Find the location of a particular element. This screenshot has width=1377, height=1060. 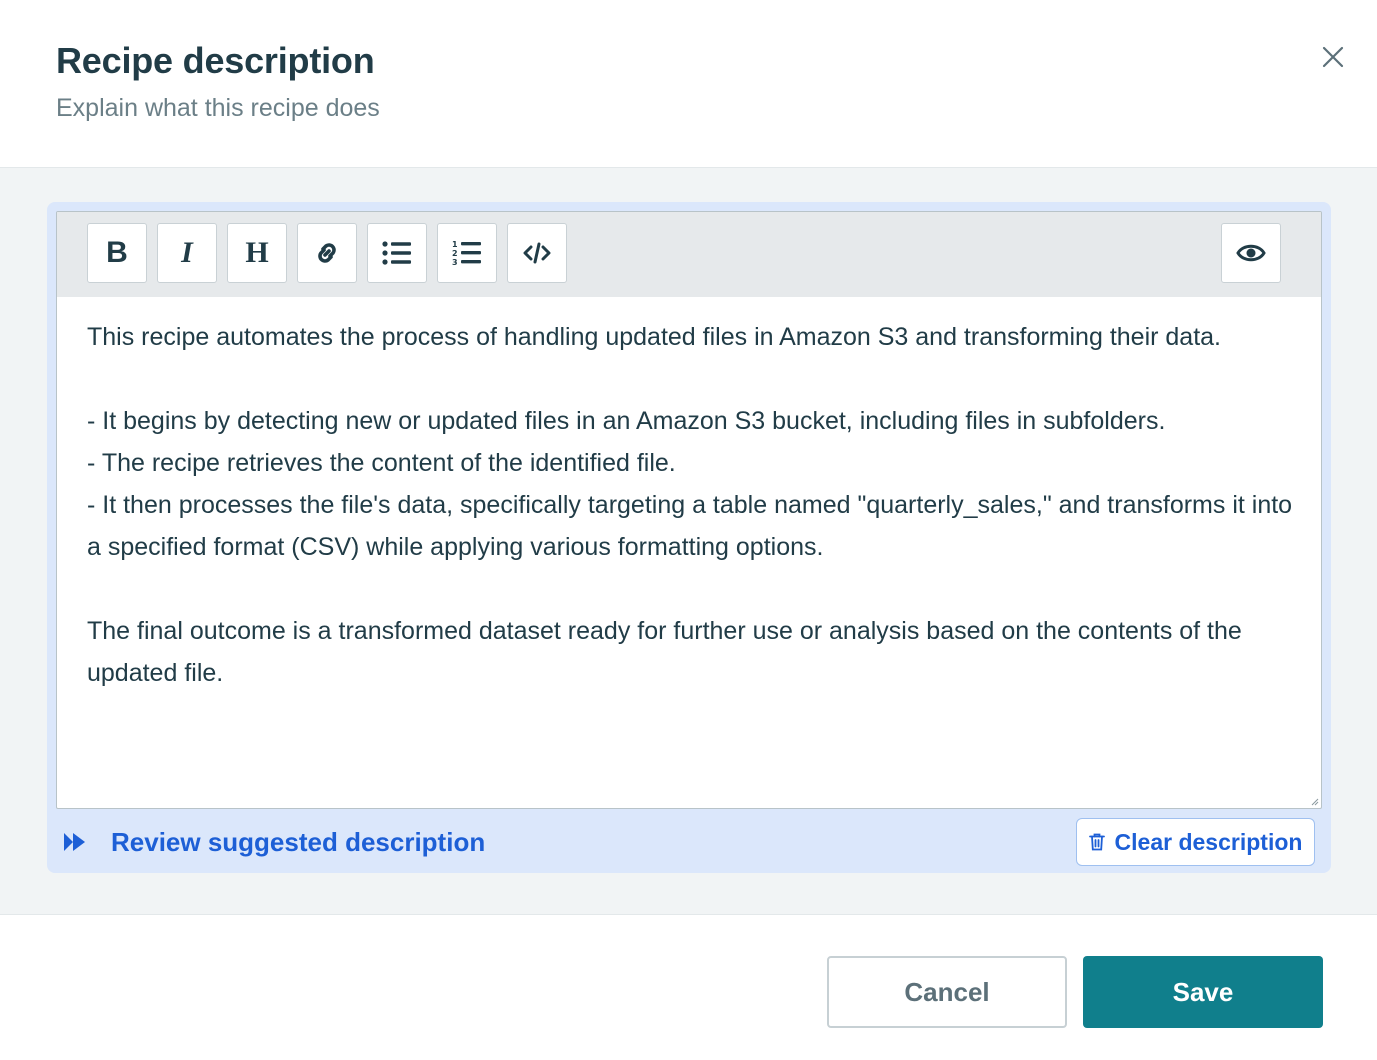

trash-icon is located at coordinates (1096, 842).